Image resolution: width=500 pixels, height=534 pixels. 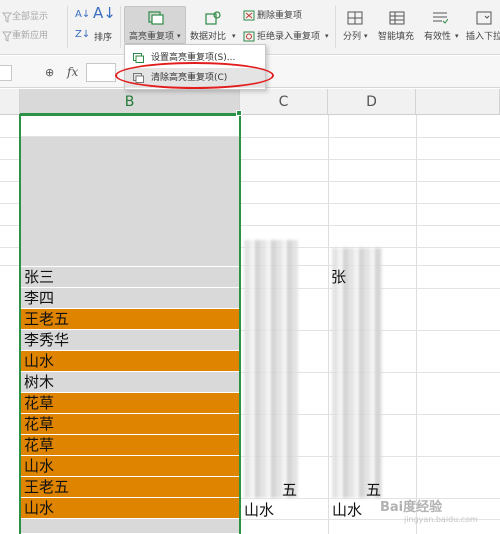 What do you see at coordinates (152, 37) in the screenshot?
I see `highlight-duplicates-label: 高亮重复项` at bounding box center [152, 37].